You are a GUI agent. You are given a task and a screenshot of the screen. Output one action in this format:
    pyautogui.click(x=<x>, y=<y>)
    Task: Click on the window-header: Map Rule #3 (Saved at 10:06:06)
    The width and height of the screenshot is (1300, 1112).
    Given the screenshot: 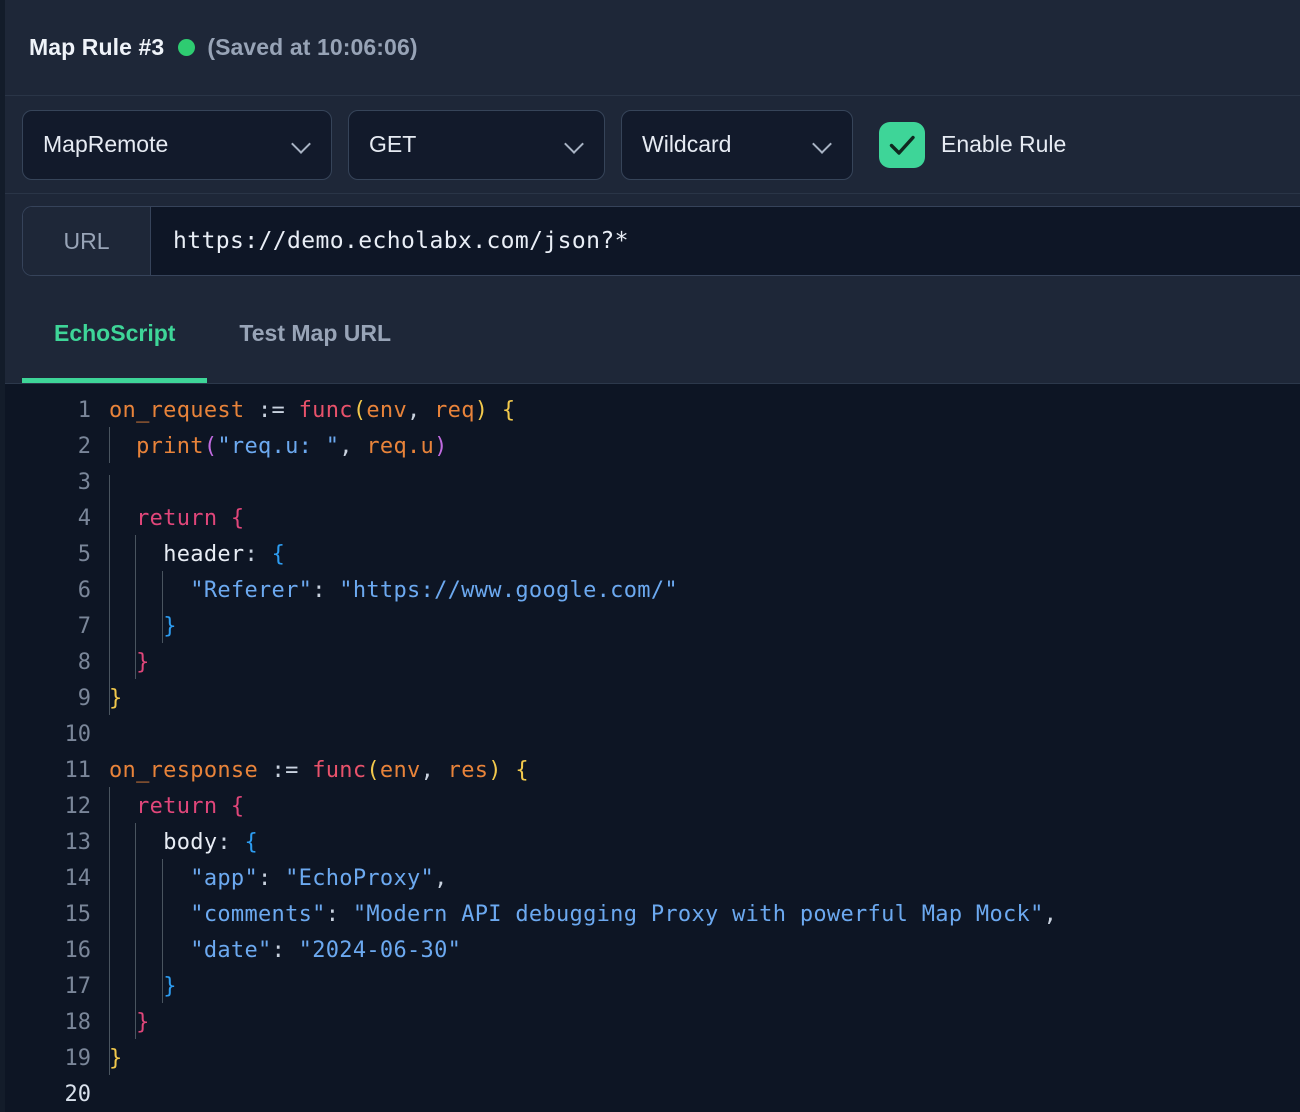 What is the action you would take?
    pyautogui.click(x=652, y=48)
    